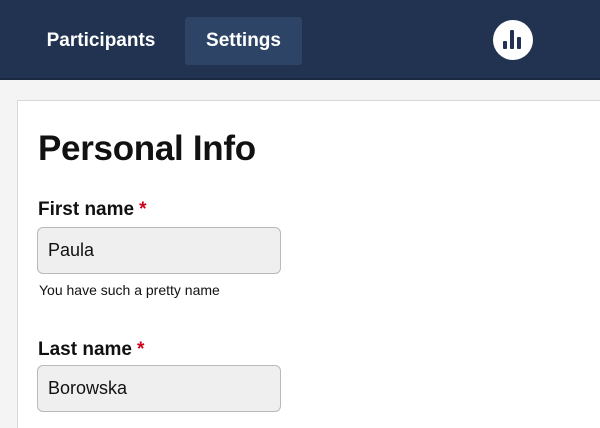 The image size is (600, 428). Describe the element at coordinates (85, 349) in the screenshot. I see `last-name-label-text: Last name` at that location.